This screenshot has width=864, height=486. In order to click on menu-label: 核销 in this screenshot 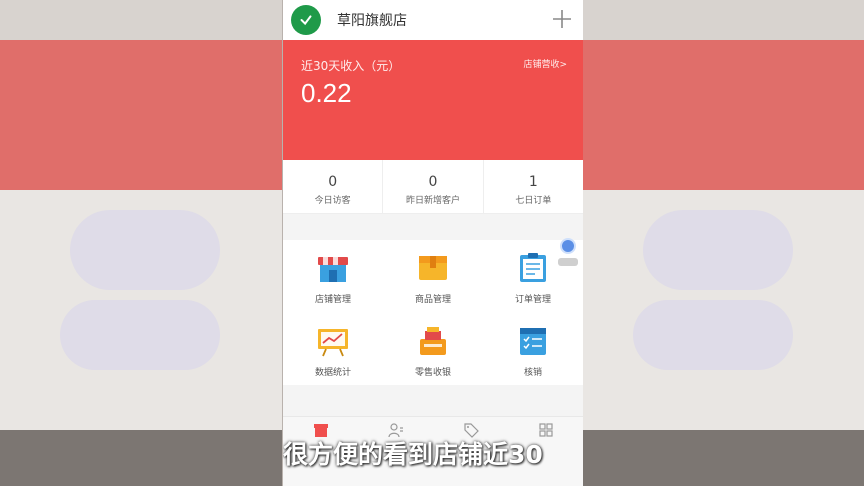, I will do `click(532, 372)`.